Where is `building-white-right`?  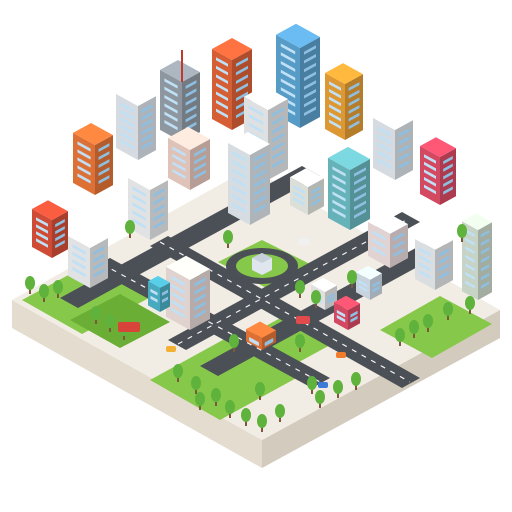
building-white-right is located at coordinates (393, 144).